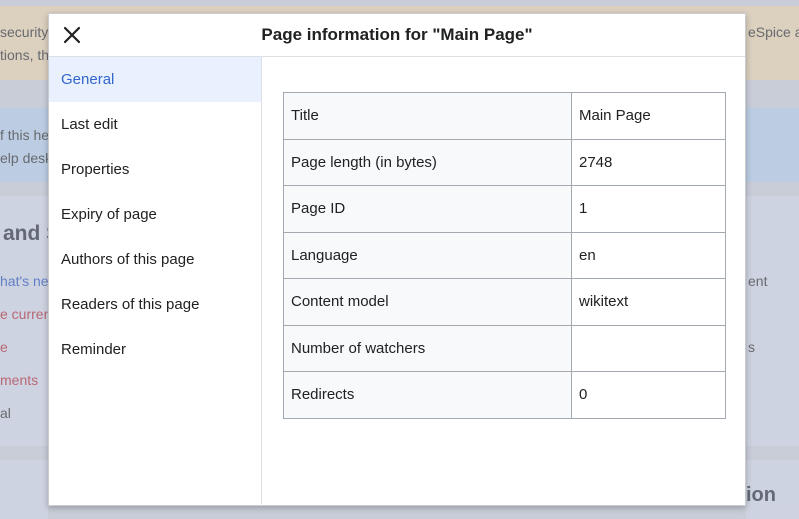  I want to click on table-row: Content model wikitext, so click(504, 302).